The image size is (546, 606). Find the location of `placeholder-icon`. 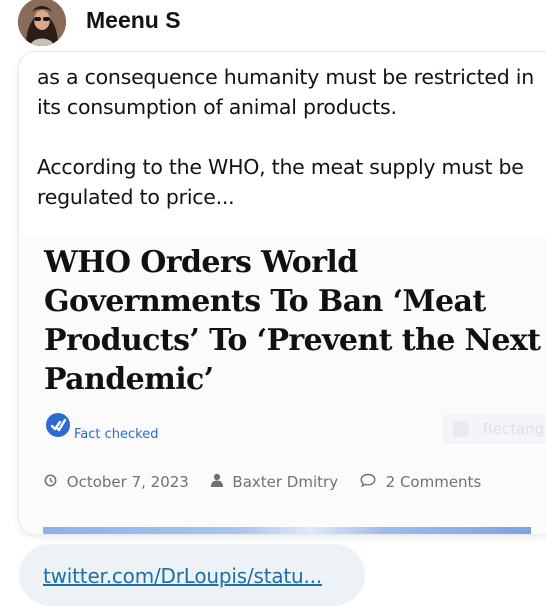

placeholder-icon is located at coordinates (461, 429).